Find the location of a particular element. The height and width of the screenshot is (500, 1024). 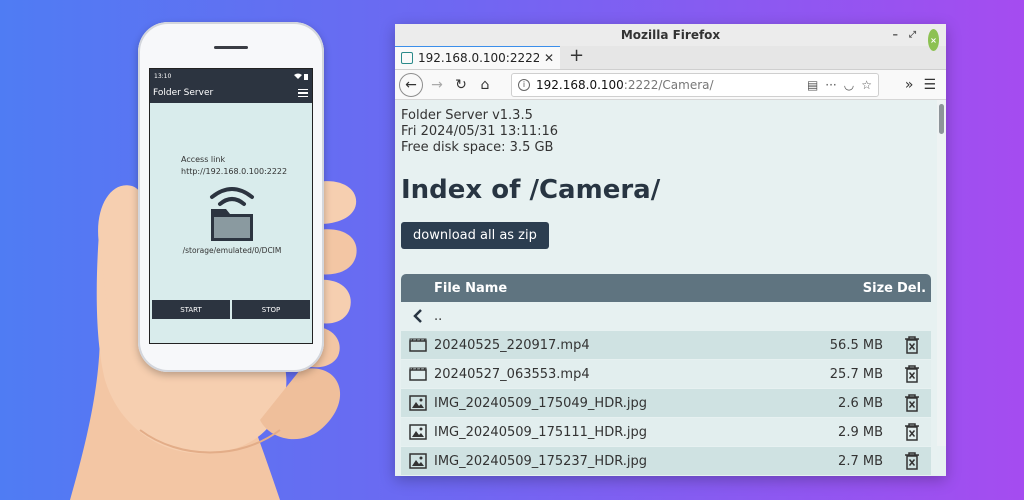

reader-view-icon: ▤ is located at coordinates (812, 85).